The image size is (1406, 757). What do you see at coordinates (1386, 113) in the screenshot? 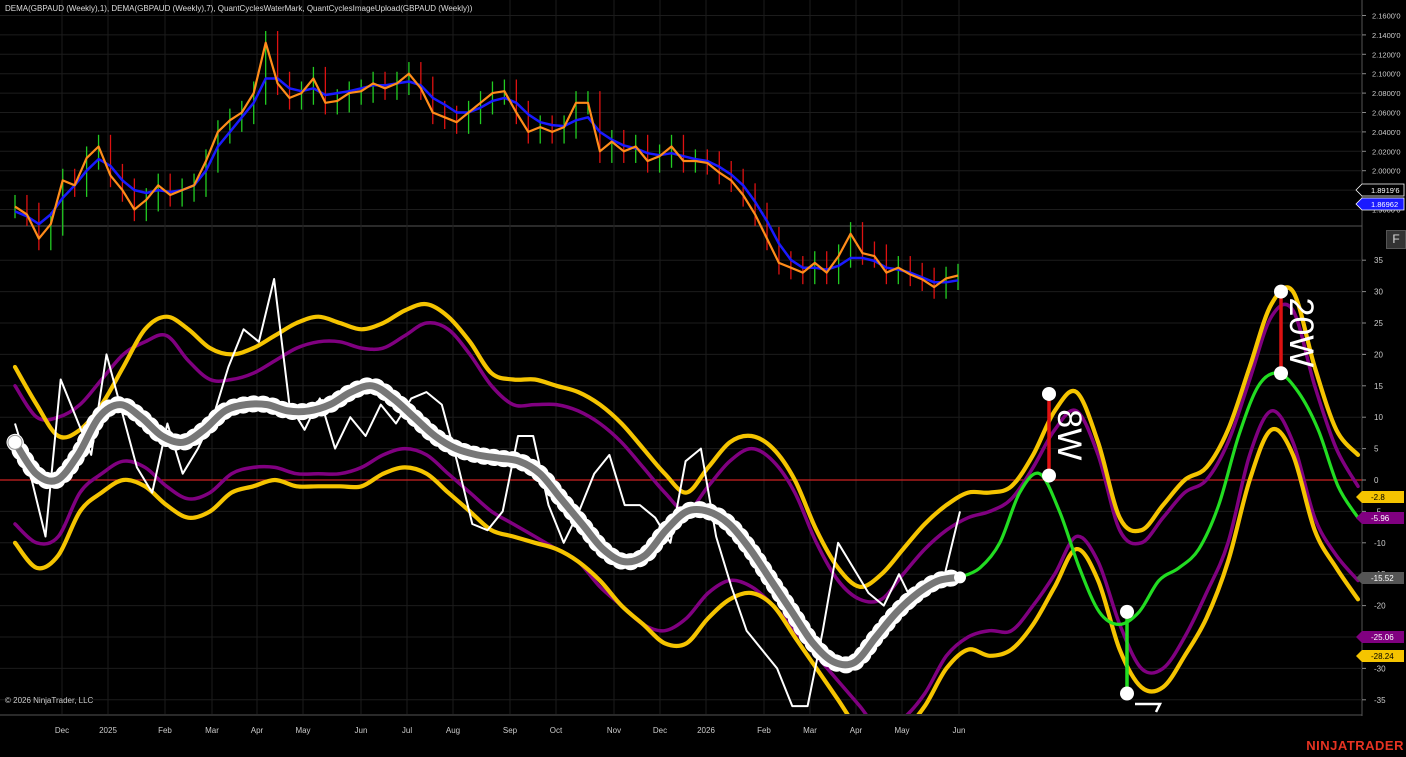
I see `price-tick-label: 2.0600'0` at bounding box center [1386, 113].